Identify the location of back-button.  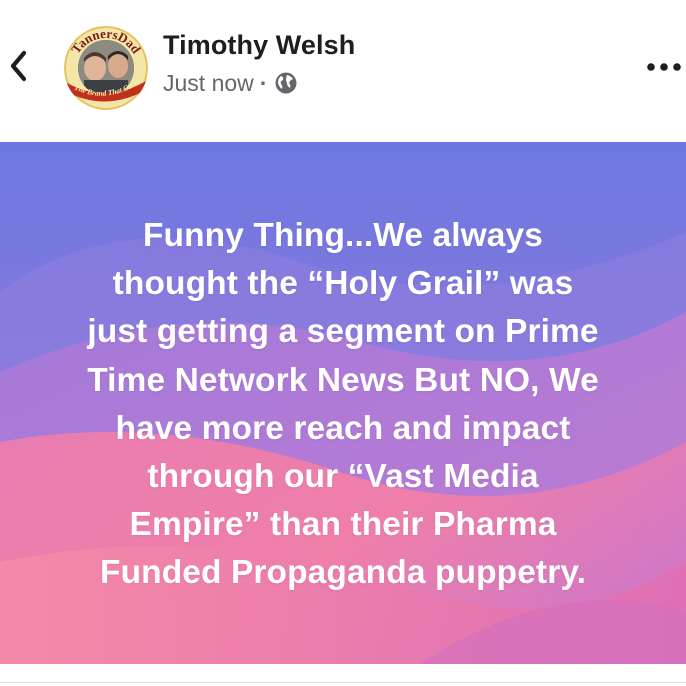
(19, 66).